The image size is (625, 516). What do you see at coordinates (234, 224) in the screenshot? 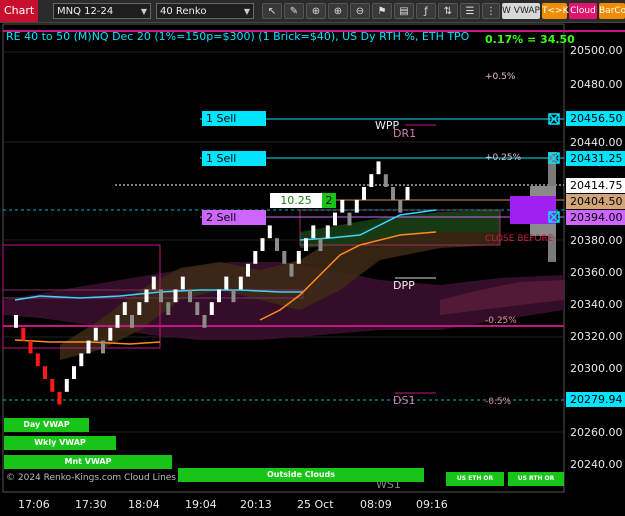
I see `sell-slm-order: 2 Sell SLM` at bounding box center [234, 224].